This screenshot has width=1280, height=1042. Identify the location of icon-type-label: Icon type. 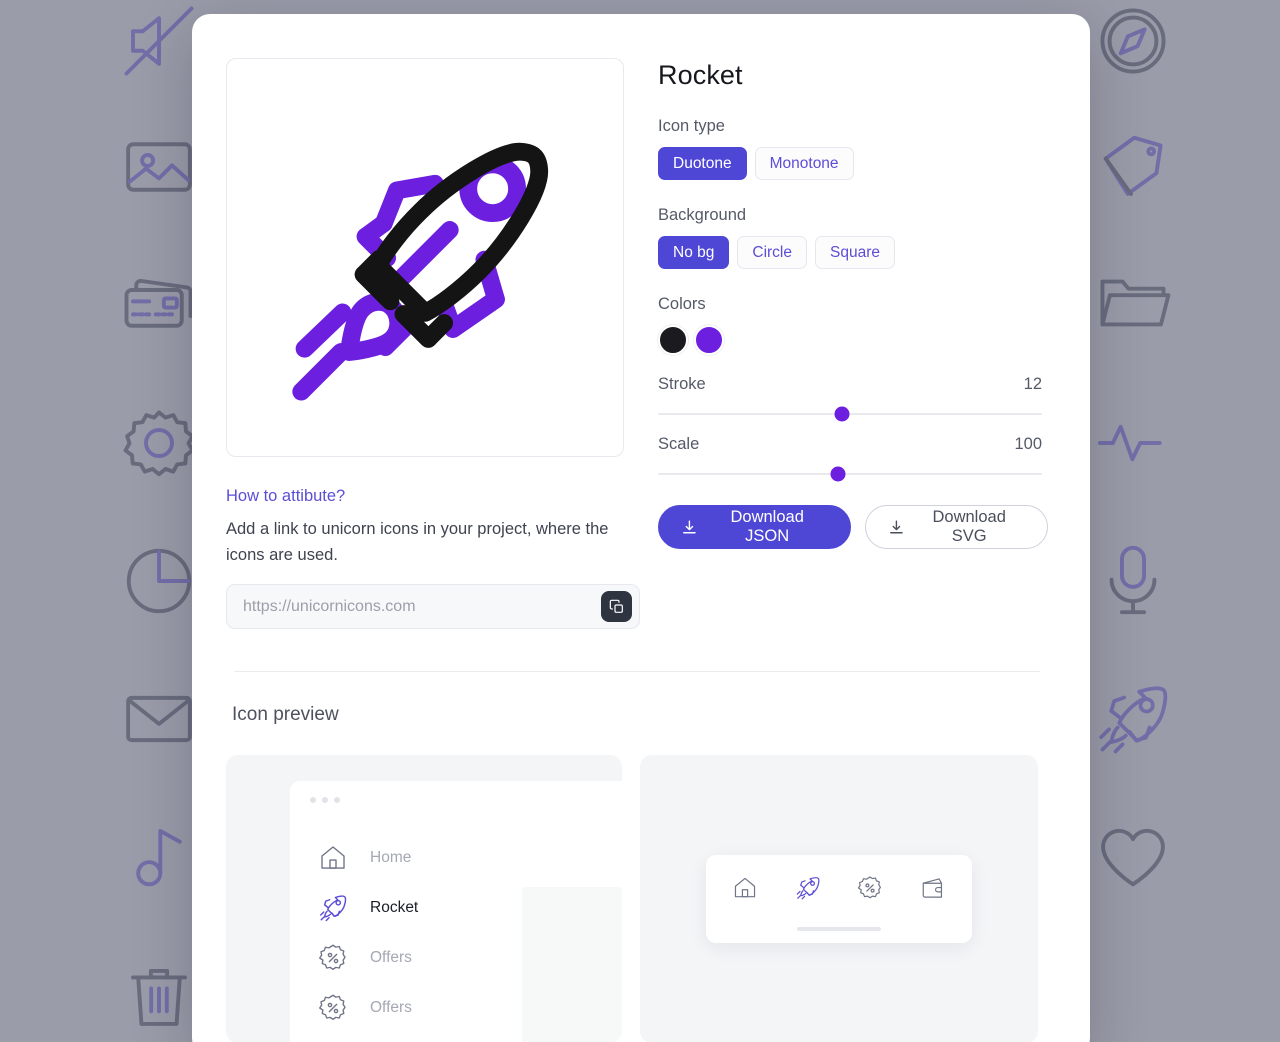
(691, 126).